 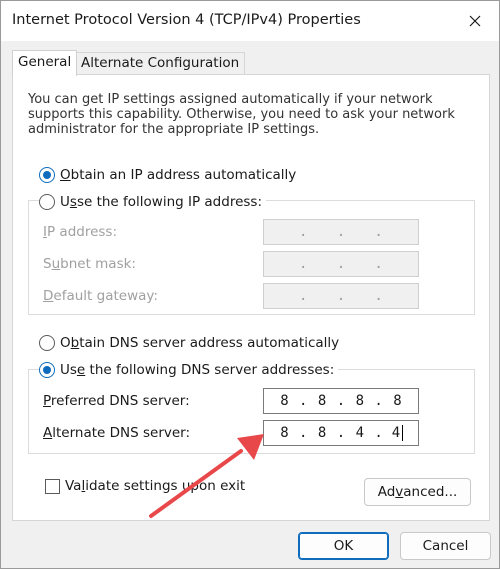 I want to click on close-icon, so click(x=475, y=21).